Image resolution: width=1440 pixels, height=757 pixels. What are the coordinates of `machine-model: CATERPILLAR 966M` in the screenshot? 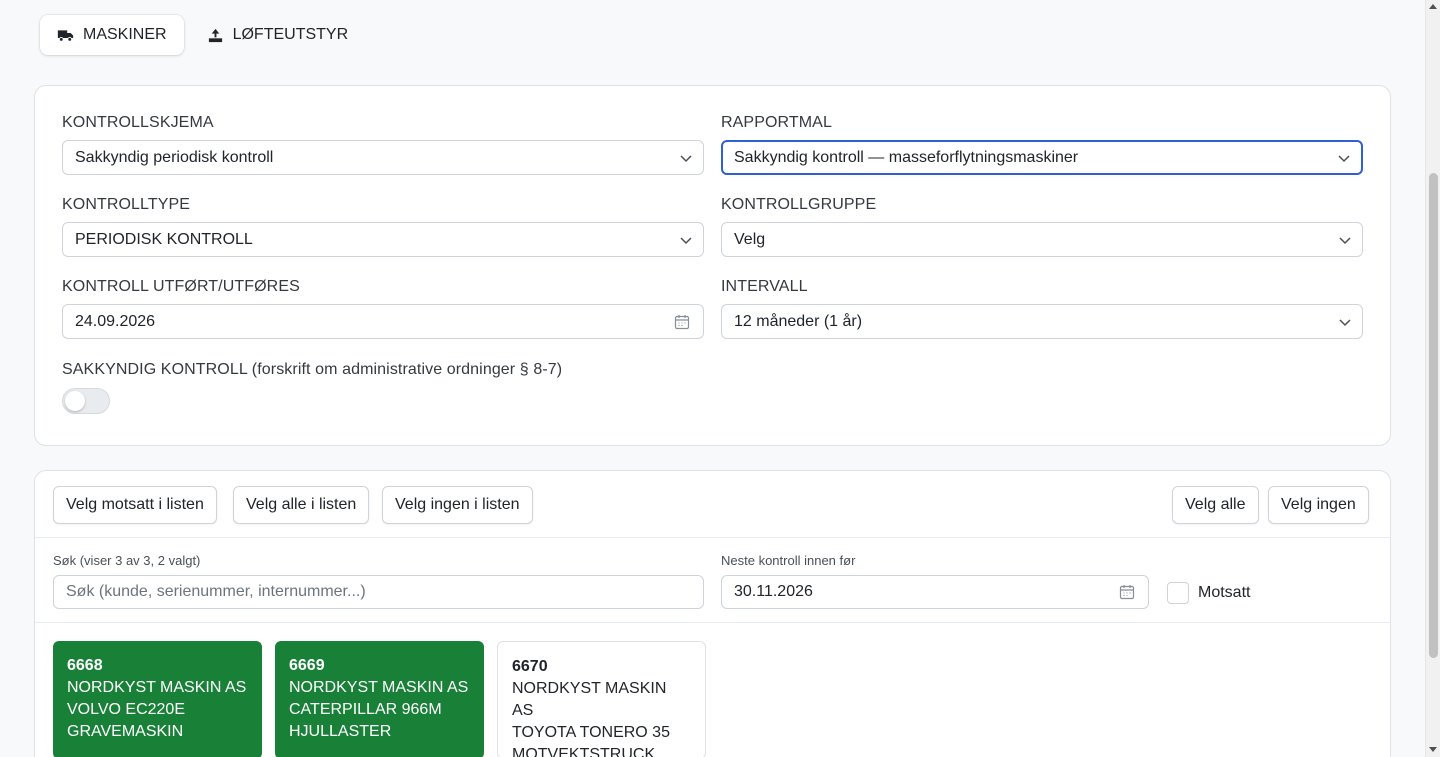 It's located at (365, 709).